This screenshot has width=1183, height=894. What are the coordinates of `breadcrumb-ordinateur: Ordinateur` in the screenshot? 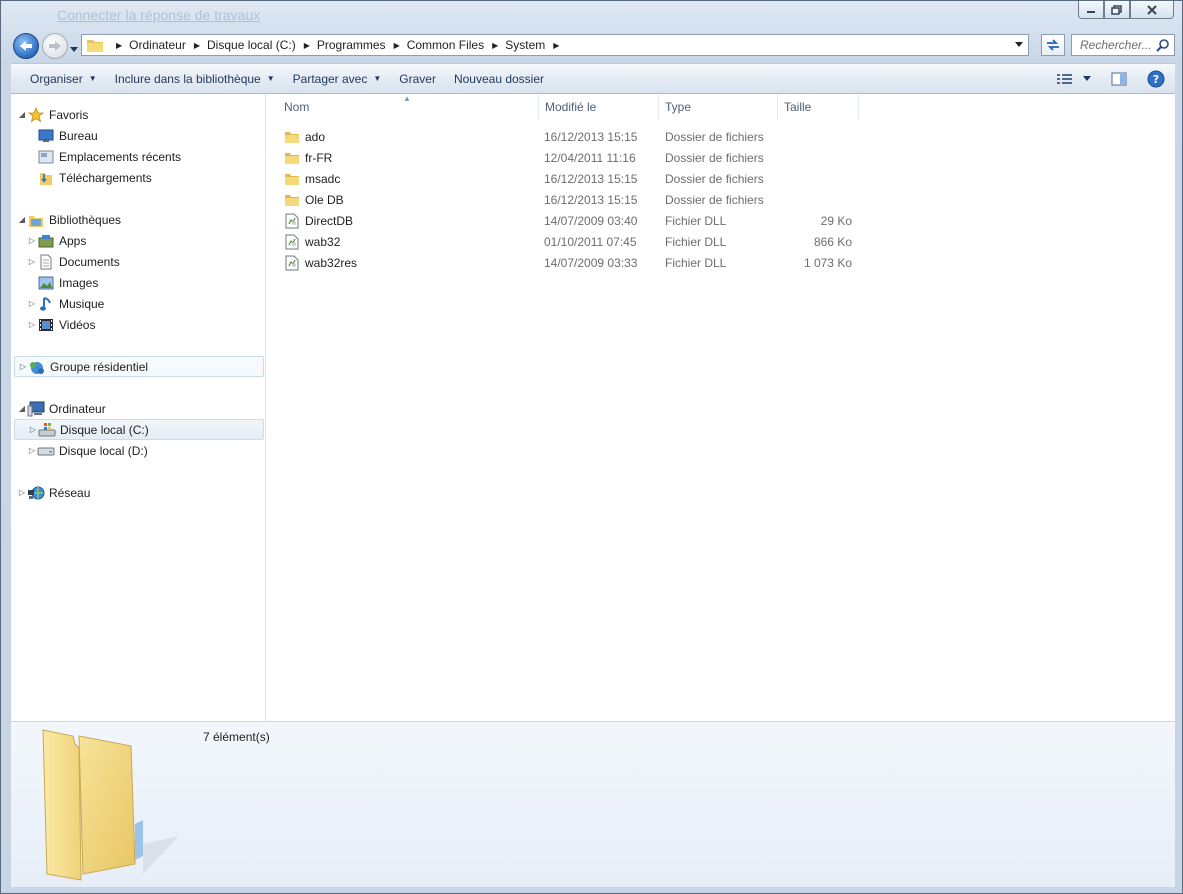 It's located at (157, 45).